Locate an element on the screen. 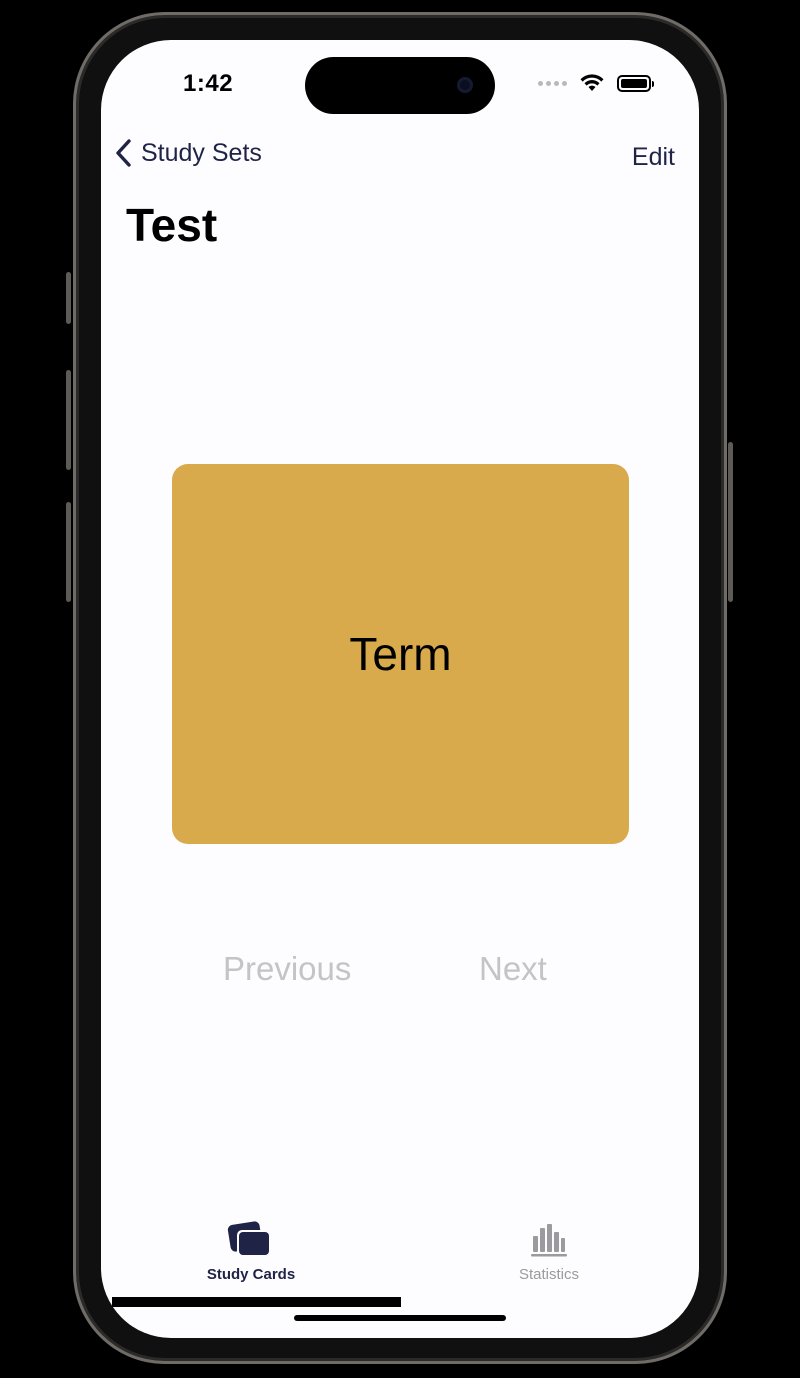 The image size is (800, 1378). volume-down-button is located at coordinates (68, 552).